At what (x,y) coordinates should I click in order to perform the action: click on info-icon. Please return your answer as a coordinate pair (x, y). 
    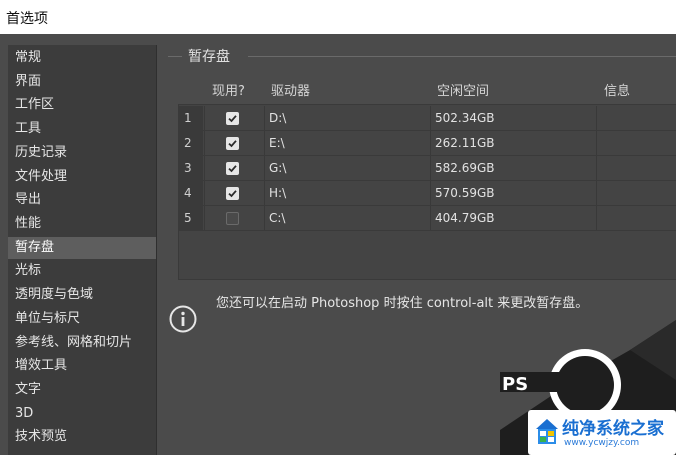
    Looking at the image, I should click on (183, 319).